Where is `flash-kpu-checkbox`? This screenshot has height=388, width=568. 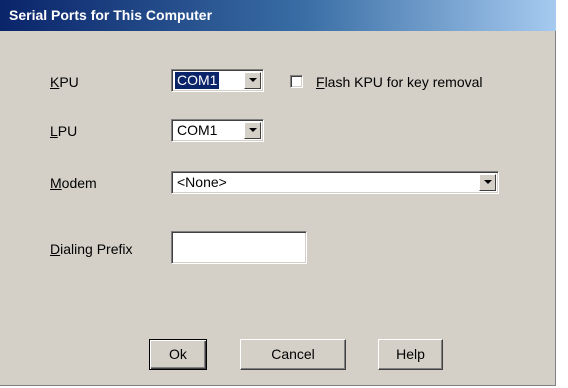
flash-kpu-checkbox is located at coordinates (296, 81).